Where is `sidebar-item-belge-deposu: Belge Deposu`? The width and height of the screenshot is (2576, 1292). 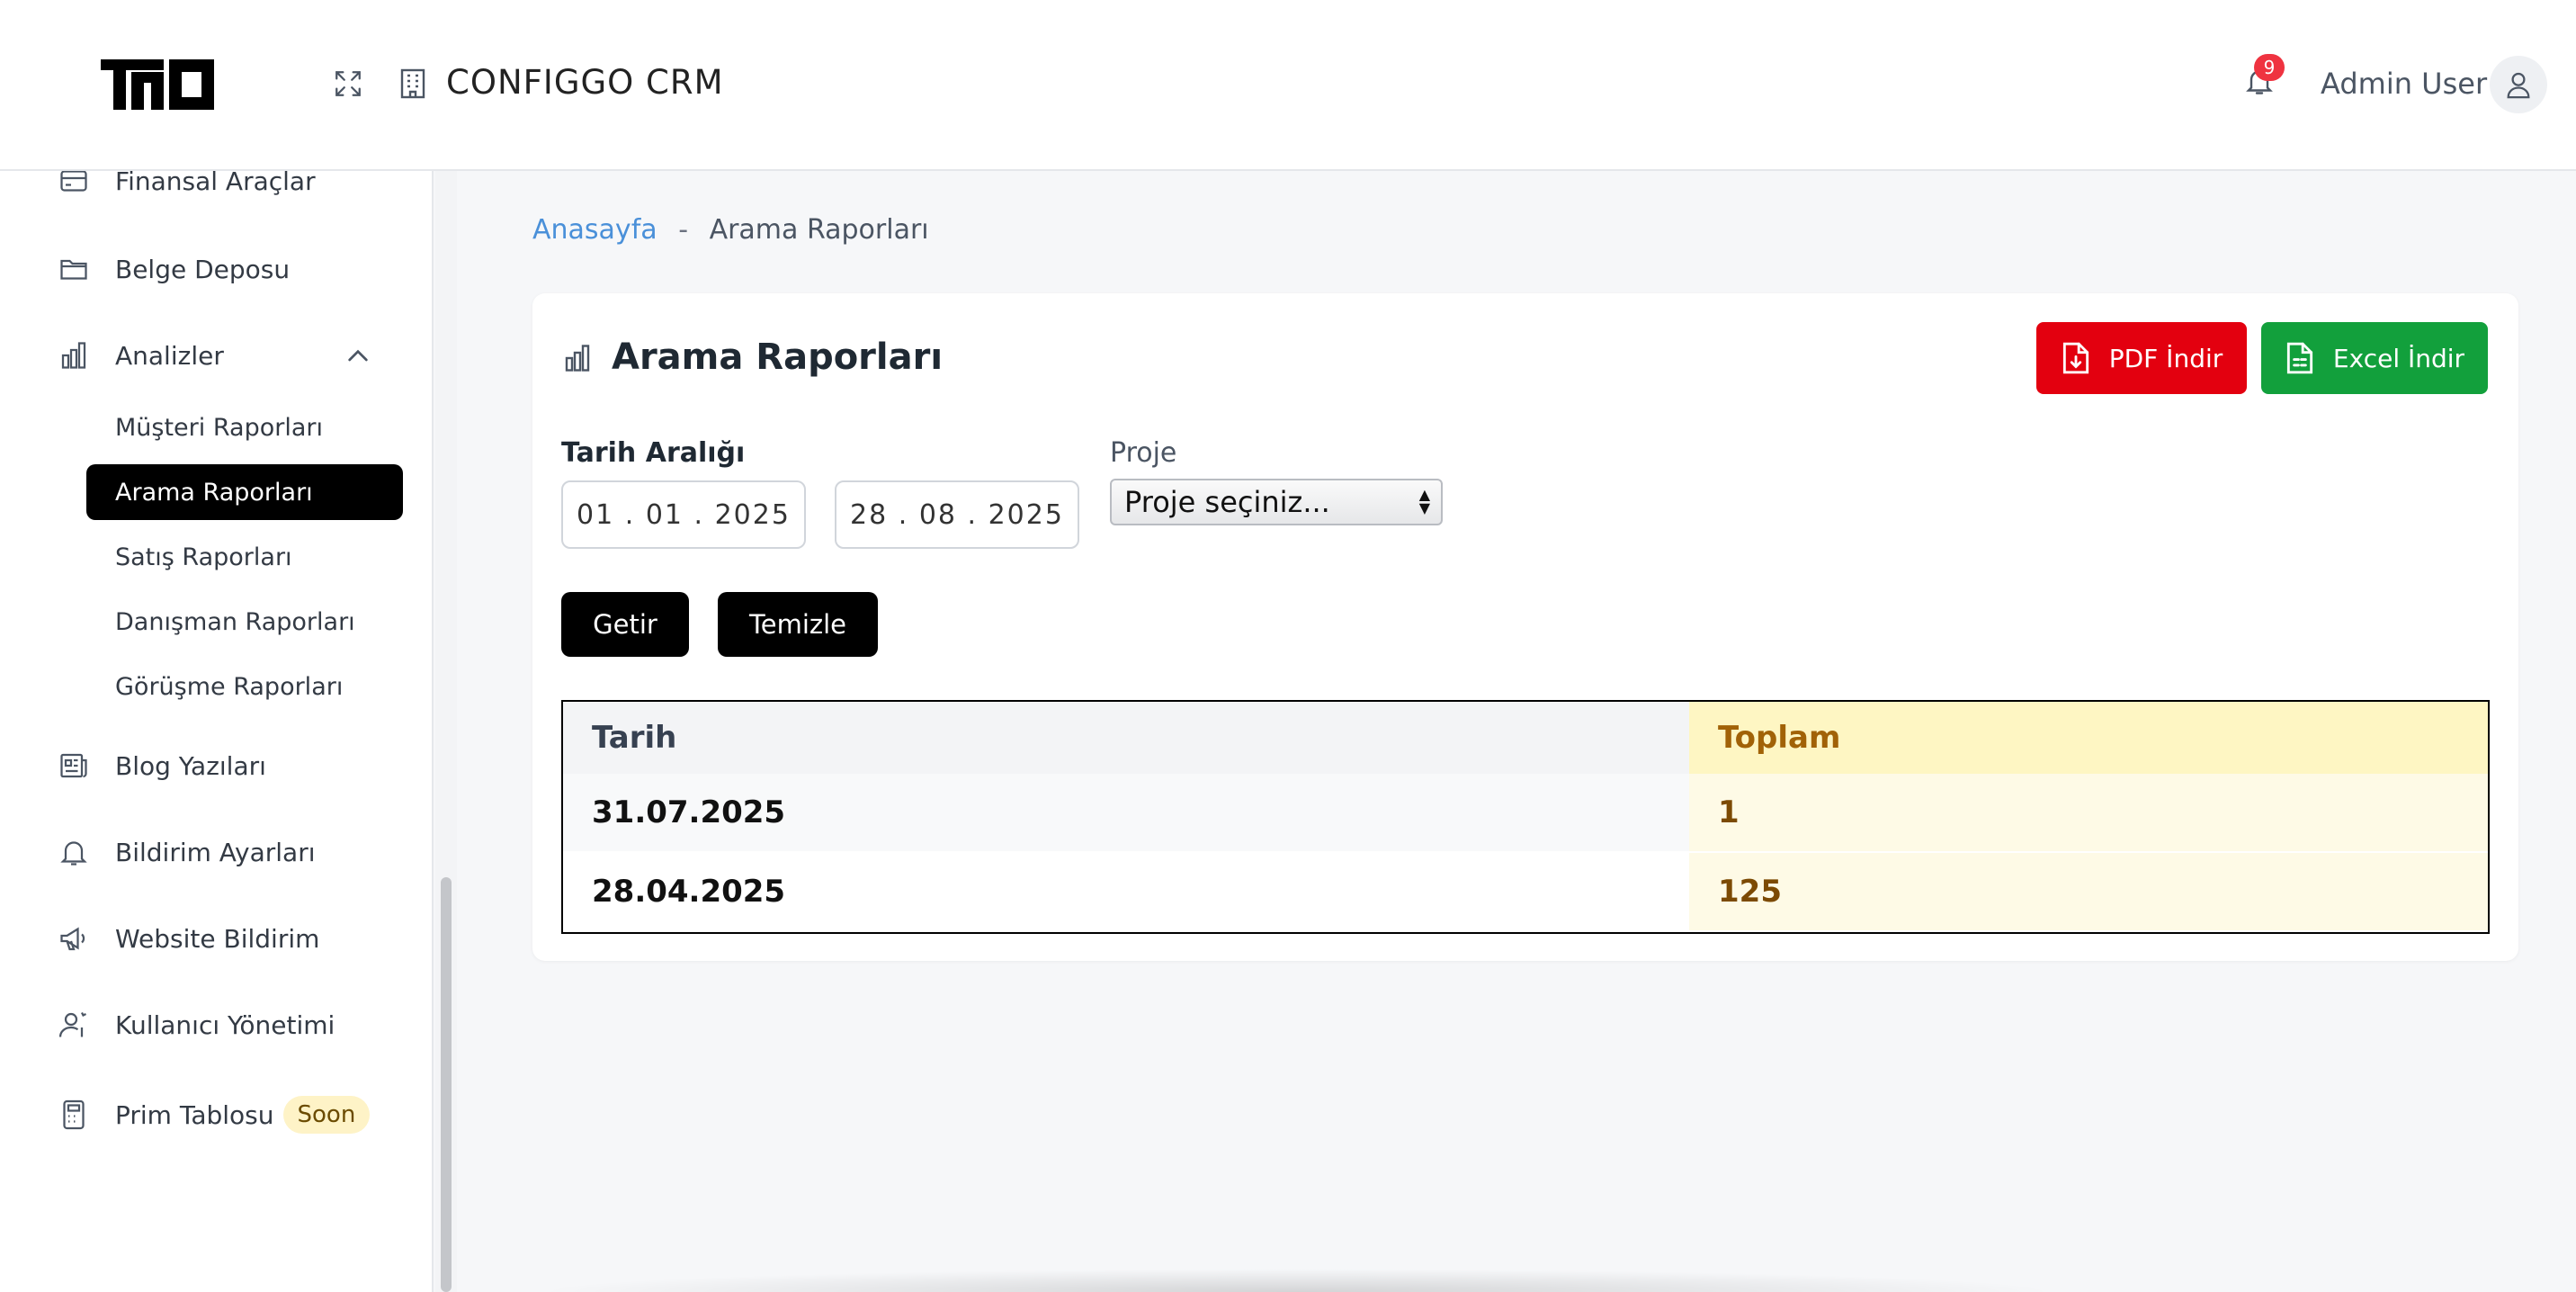 sidebar-item-belge-deposu: Belge Deposu is located at coordinates (174, 269).